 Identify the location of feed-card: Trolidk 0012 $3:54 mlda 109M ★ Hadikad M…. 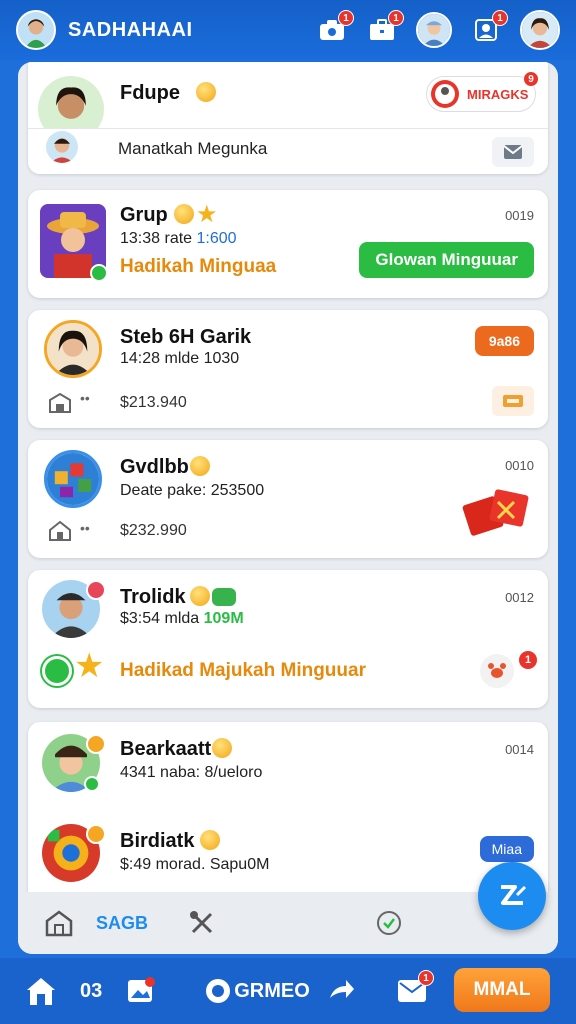
(288, 639).